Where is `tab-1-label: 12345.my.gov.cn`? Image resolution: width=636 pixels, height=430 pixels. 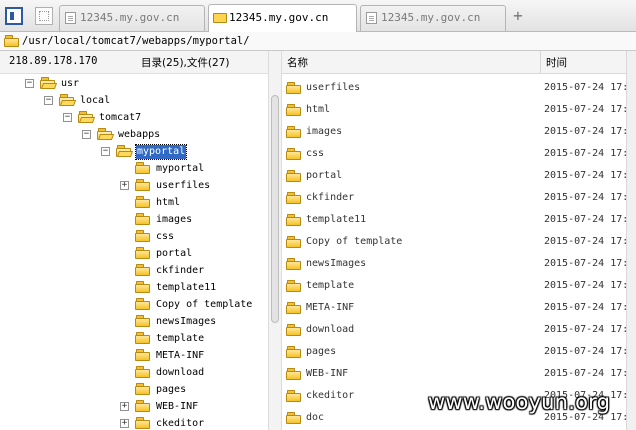 tab-1-label: 12345.my.gov.cn is located at coordinates (130, 17).